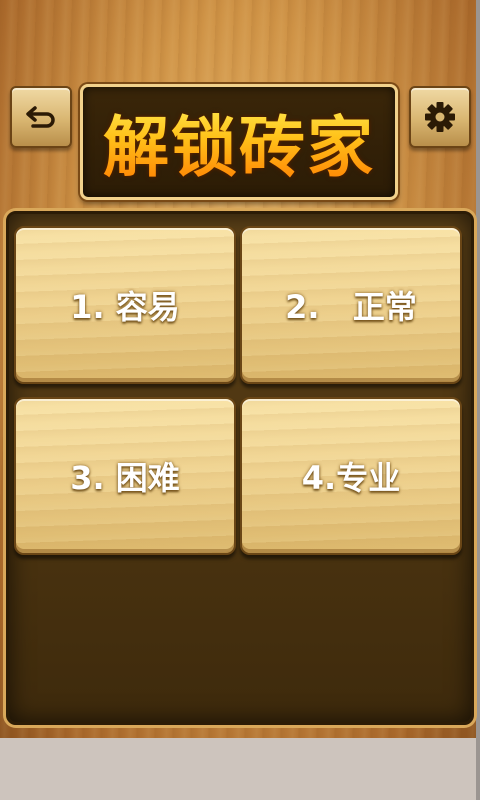 This screenshot has width=480, height=800. I want to click on settings-button, so click(440, 117).